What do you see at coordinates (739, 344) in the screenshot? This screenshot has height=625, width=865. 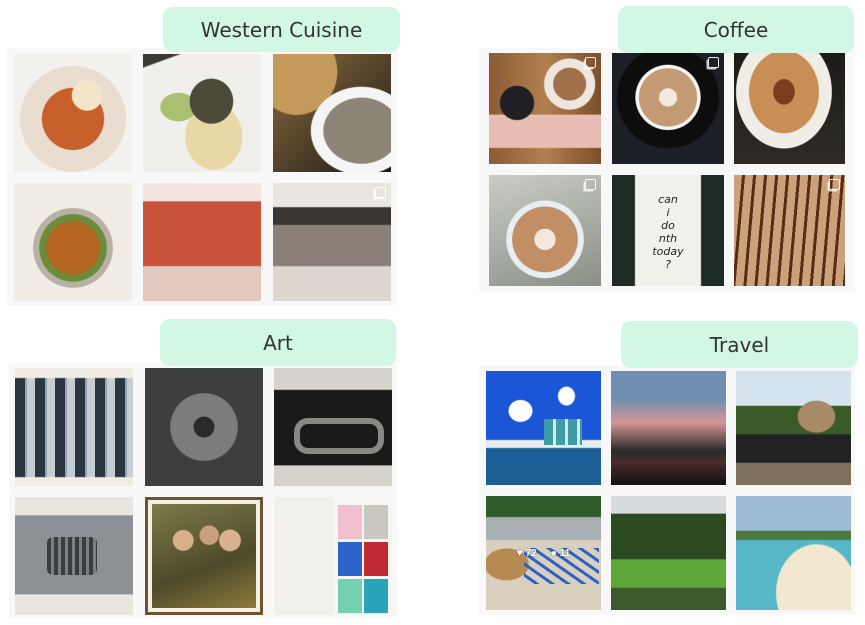 I see `section-title: Travel` at bounding box center [739, 344].